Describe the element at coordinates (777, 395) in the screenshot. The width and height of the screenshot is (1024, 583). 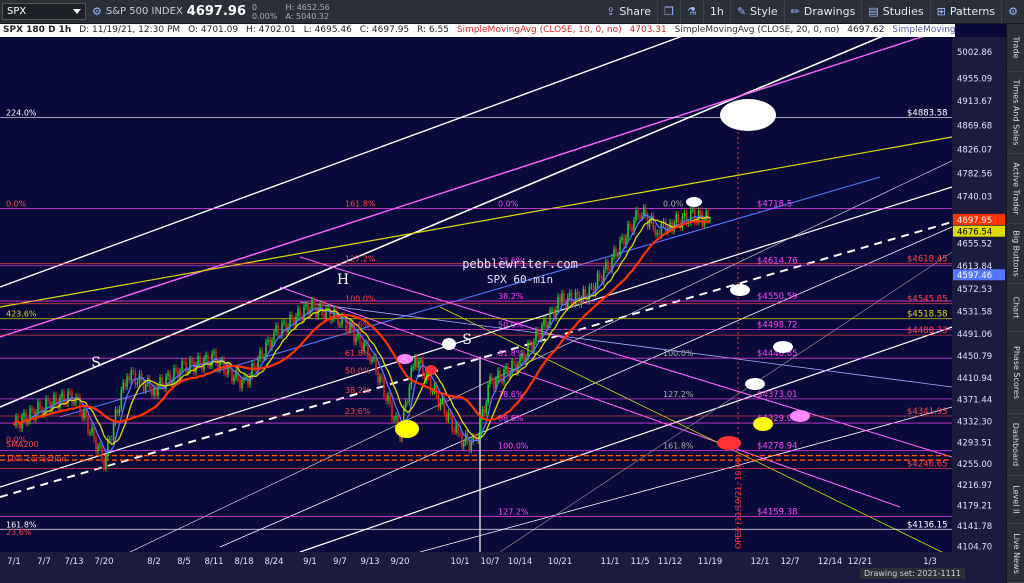
I see `level-label: $4373.01` at that location.